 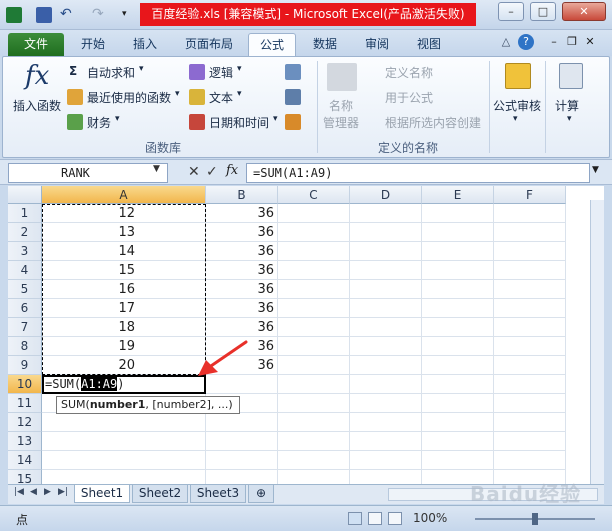 I want to click on cell-d5, so click(x=386, y=289).